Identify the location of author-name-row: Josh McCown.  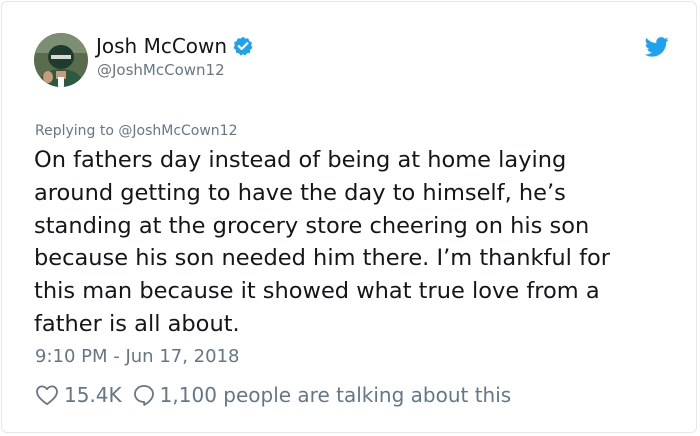
(174, 46).